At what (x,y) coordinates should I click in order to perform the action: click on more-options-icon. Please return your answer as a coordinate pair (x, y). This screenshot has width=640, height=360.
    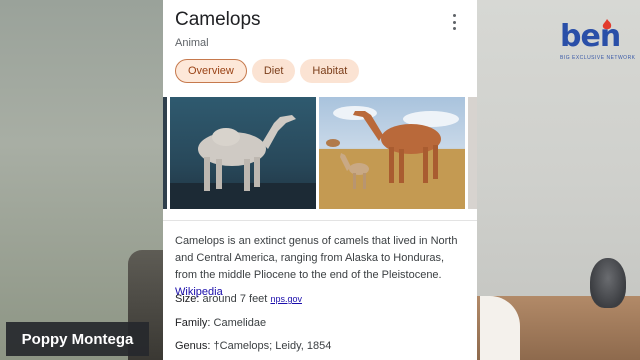
    Looking at the image, I should click on (454, 22).